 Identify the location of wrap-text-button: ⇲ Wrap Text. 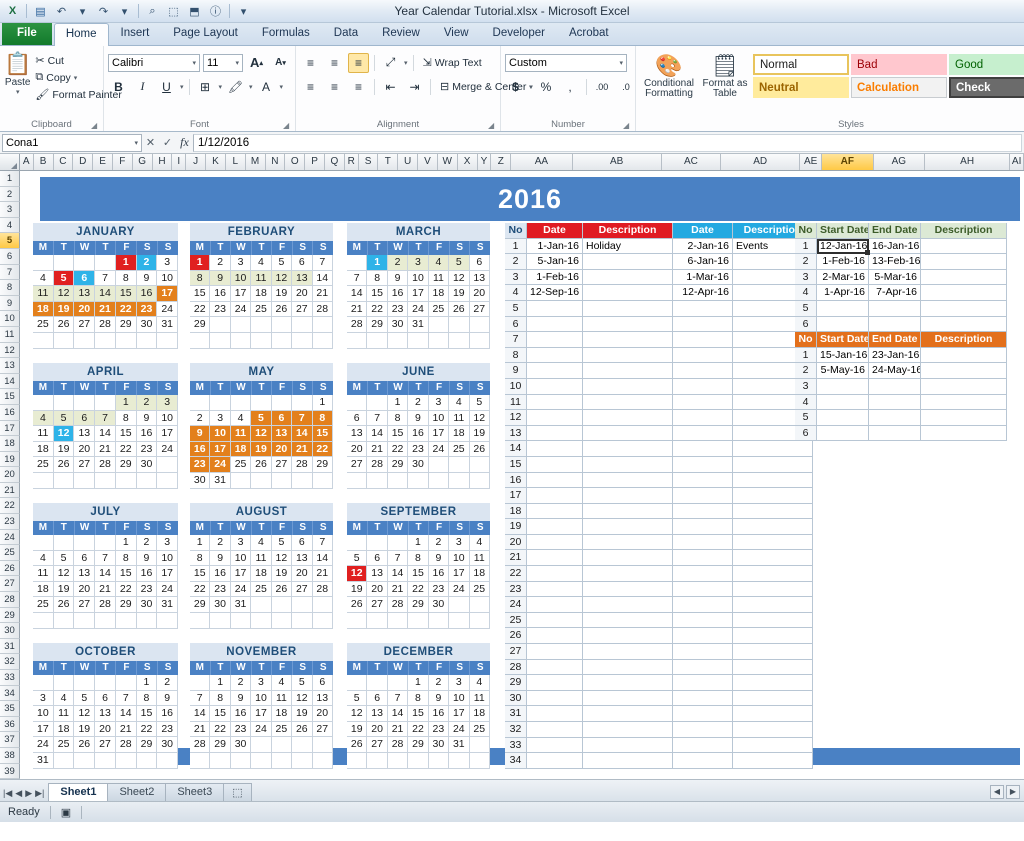
(452, 62).